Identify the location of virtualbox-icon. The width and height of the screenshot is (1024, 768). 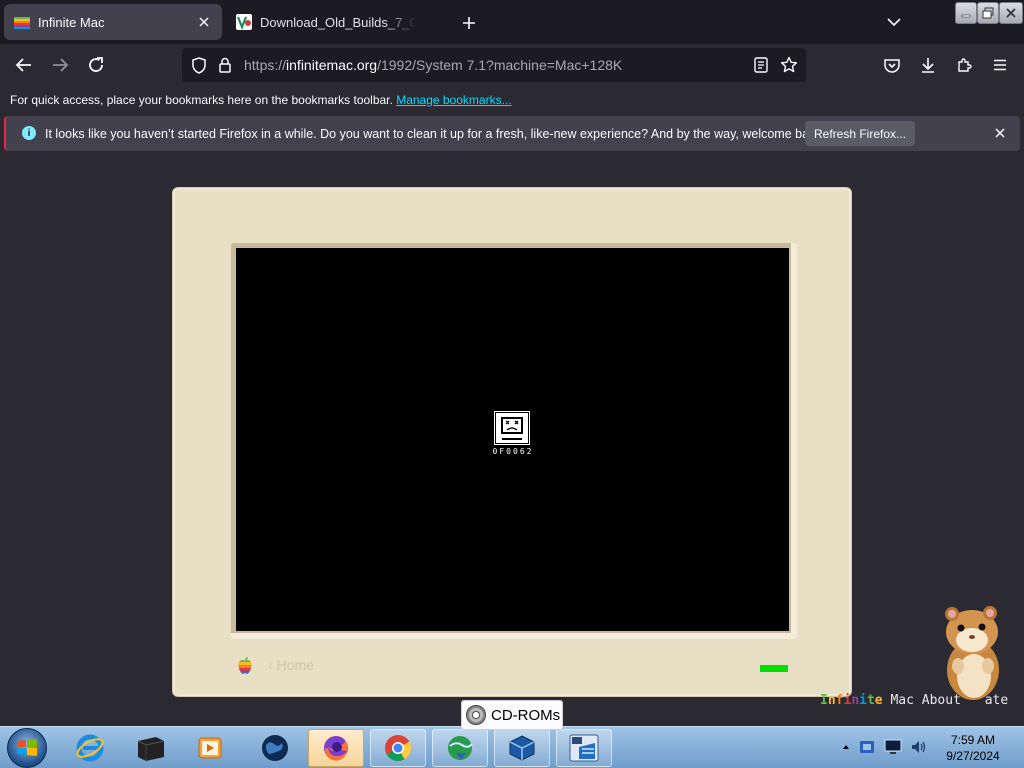
(522, 748).